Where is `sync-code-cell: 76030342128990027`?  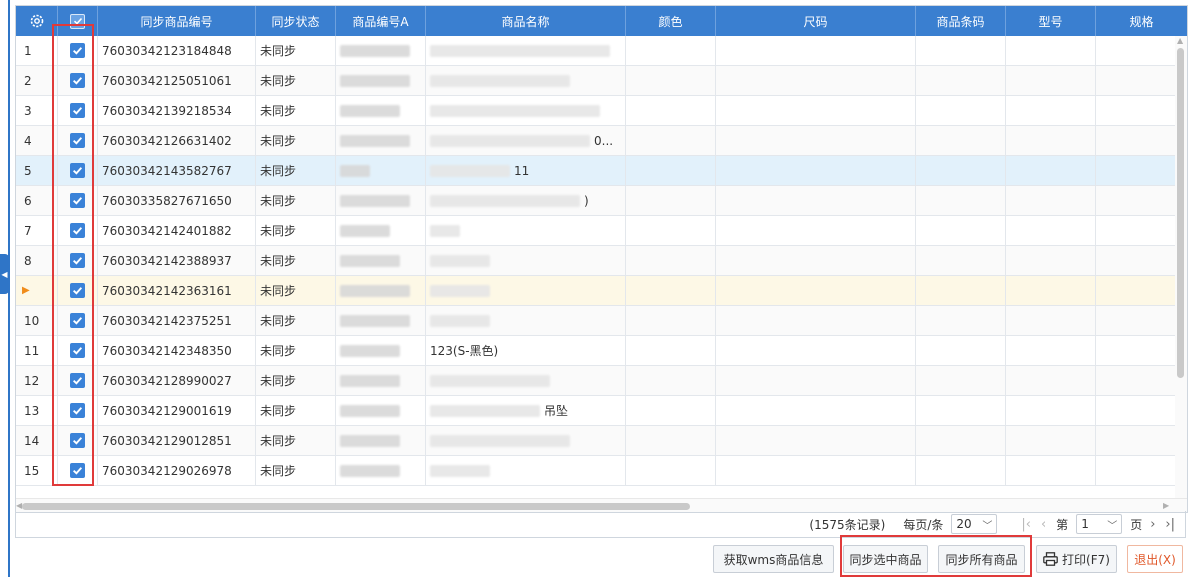 sync-code-cell: 76030342128990027 is located at coordinates (177, 380).